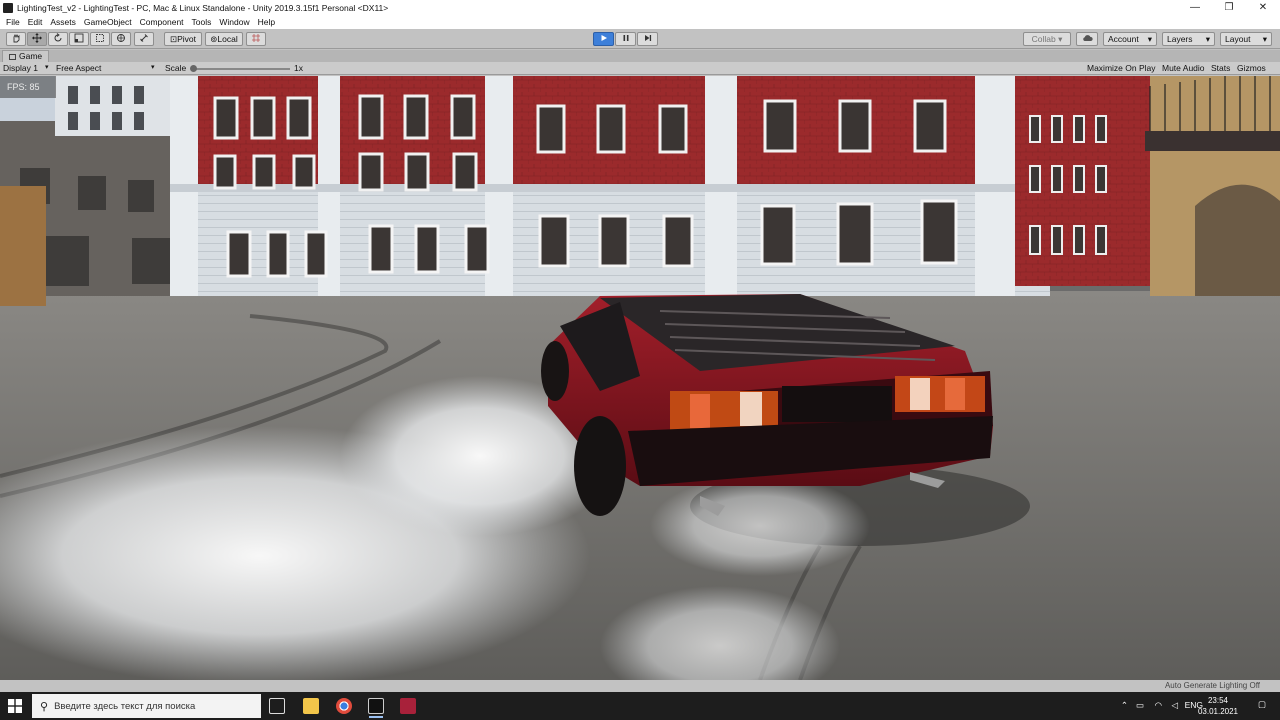 The width and height of the screenshot is (1280, 720). Describe the element at coordinates (108, 22) in the screenshot. I see `menu-gameobject: GameObject` at that location.